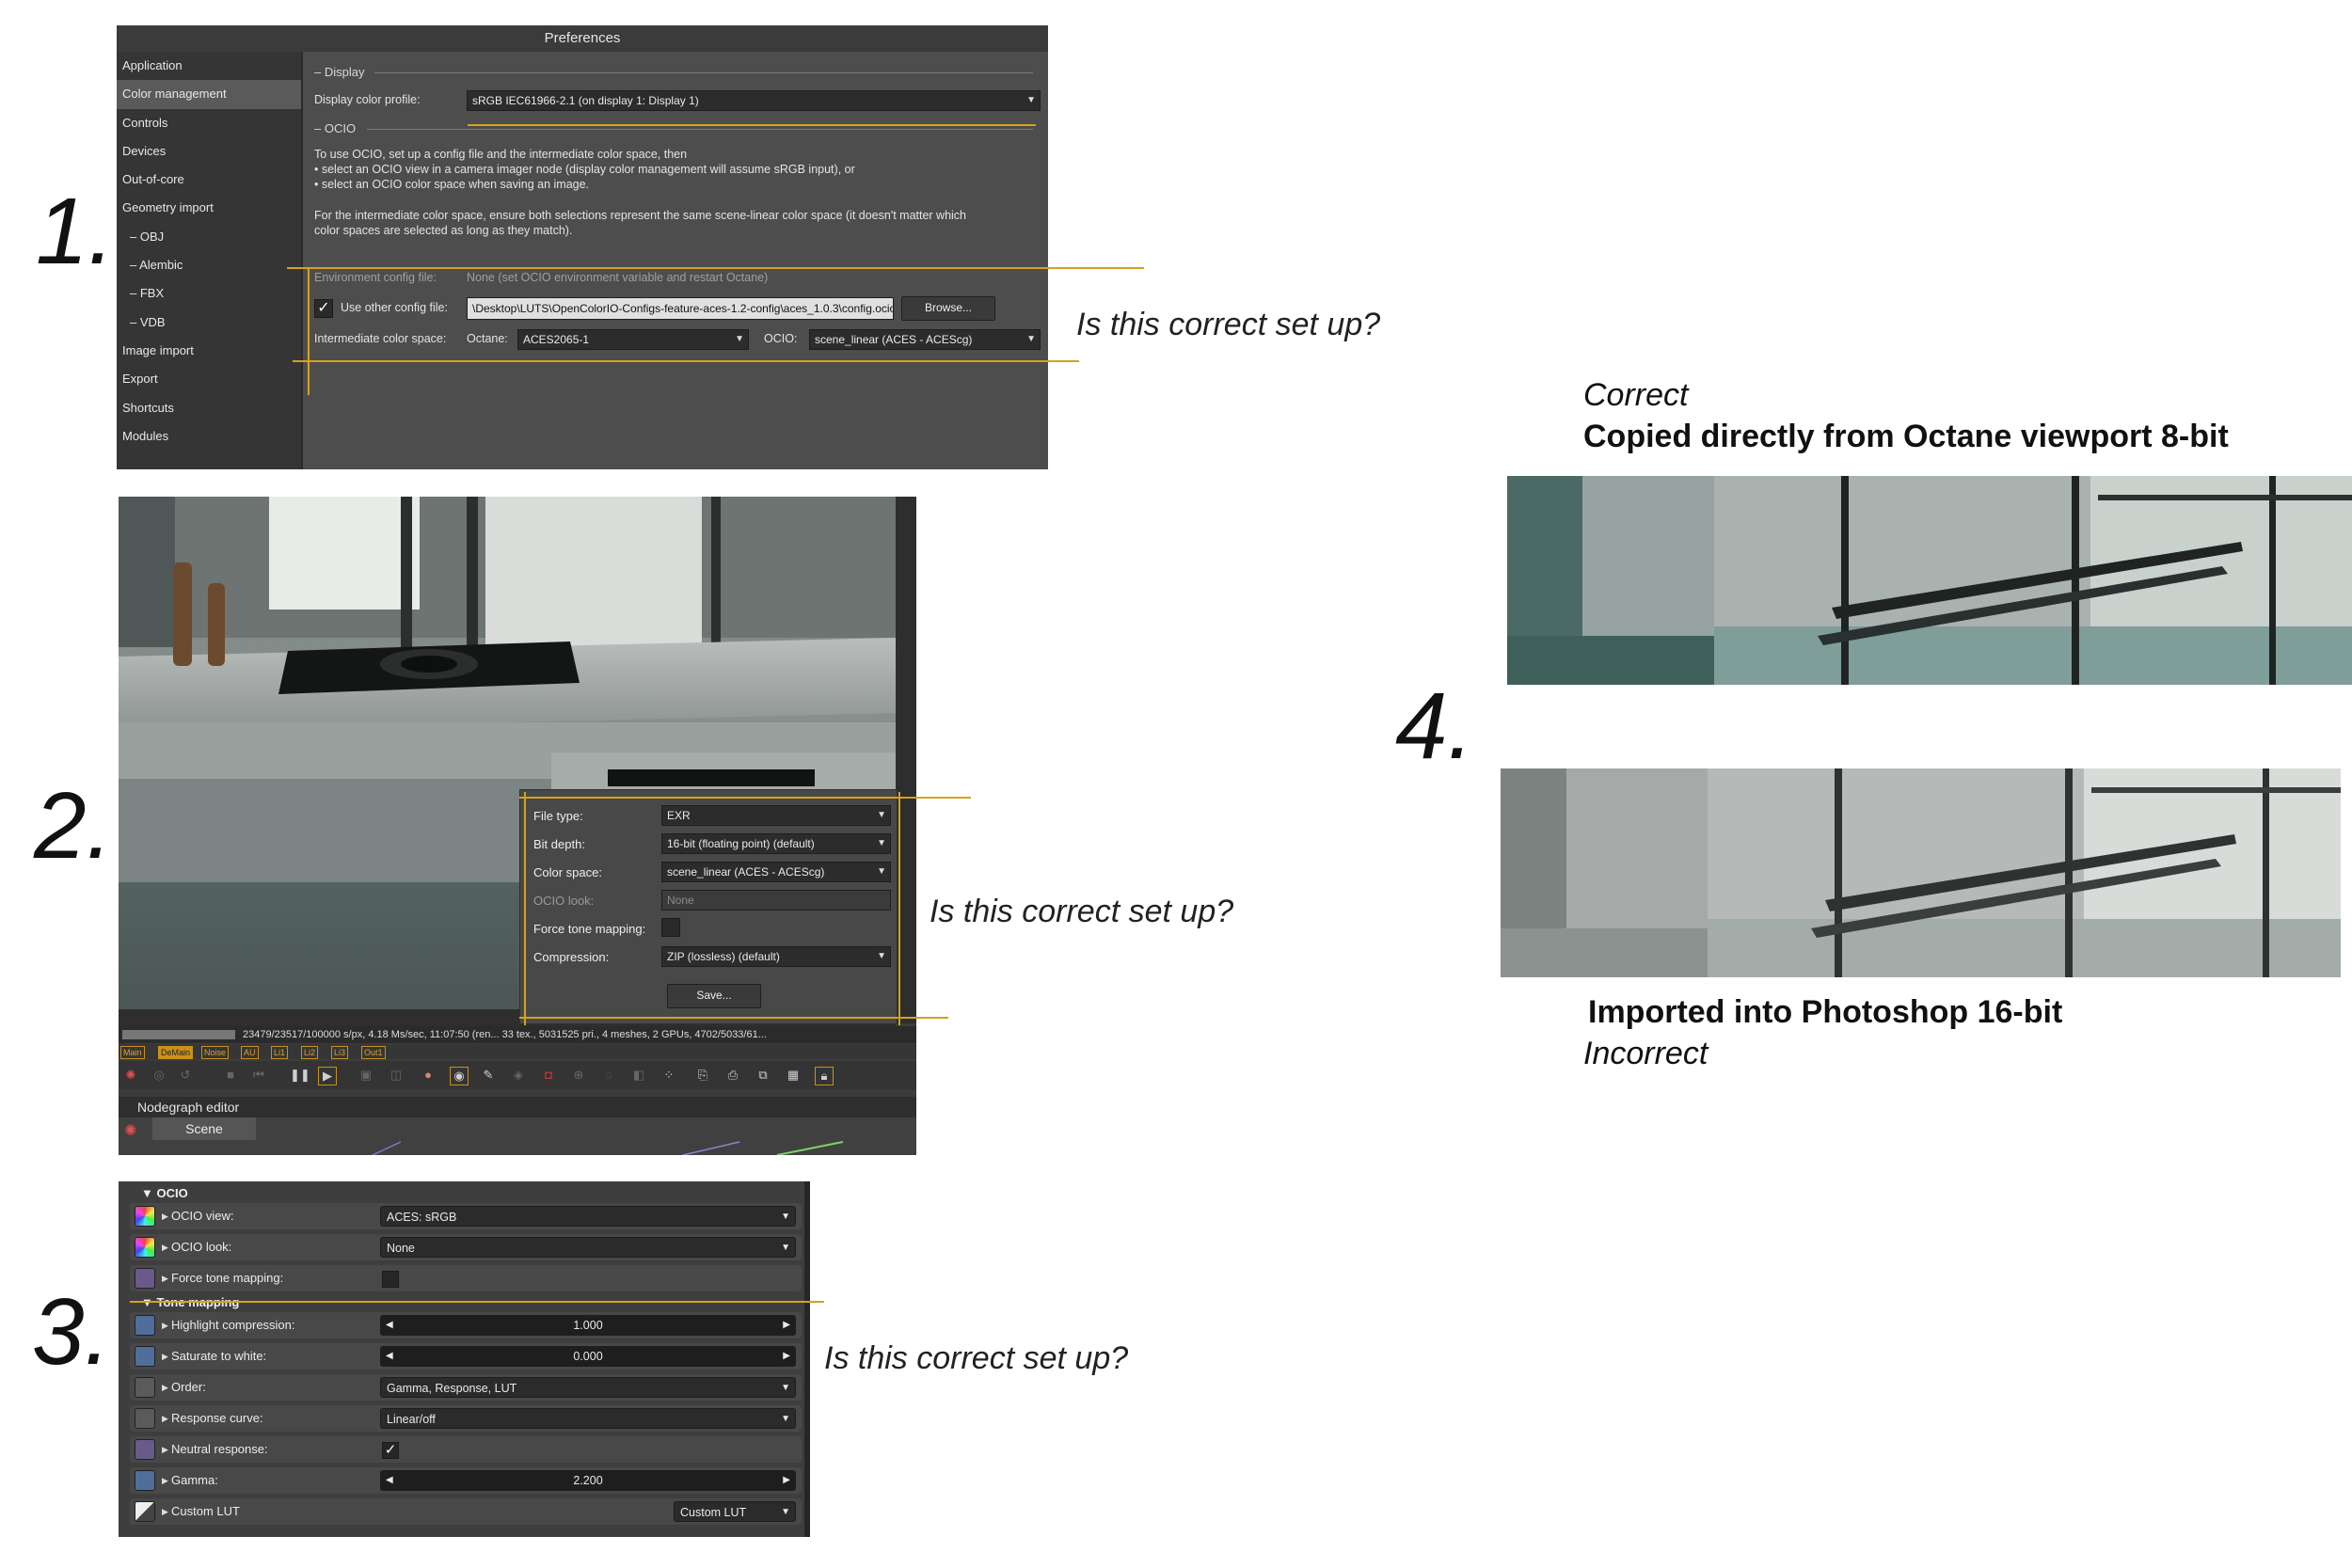  I want to click on subsampling-icon: ⁘, so click(668, 1075).